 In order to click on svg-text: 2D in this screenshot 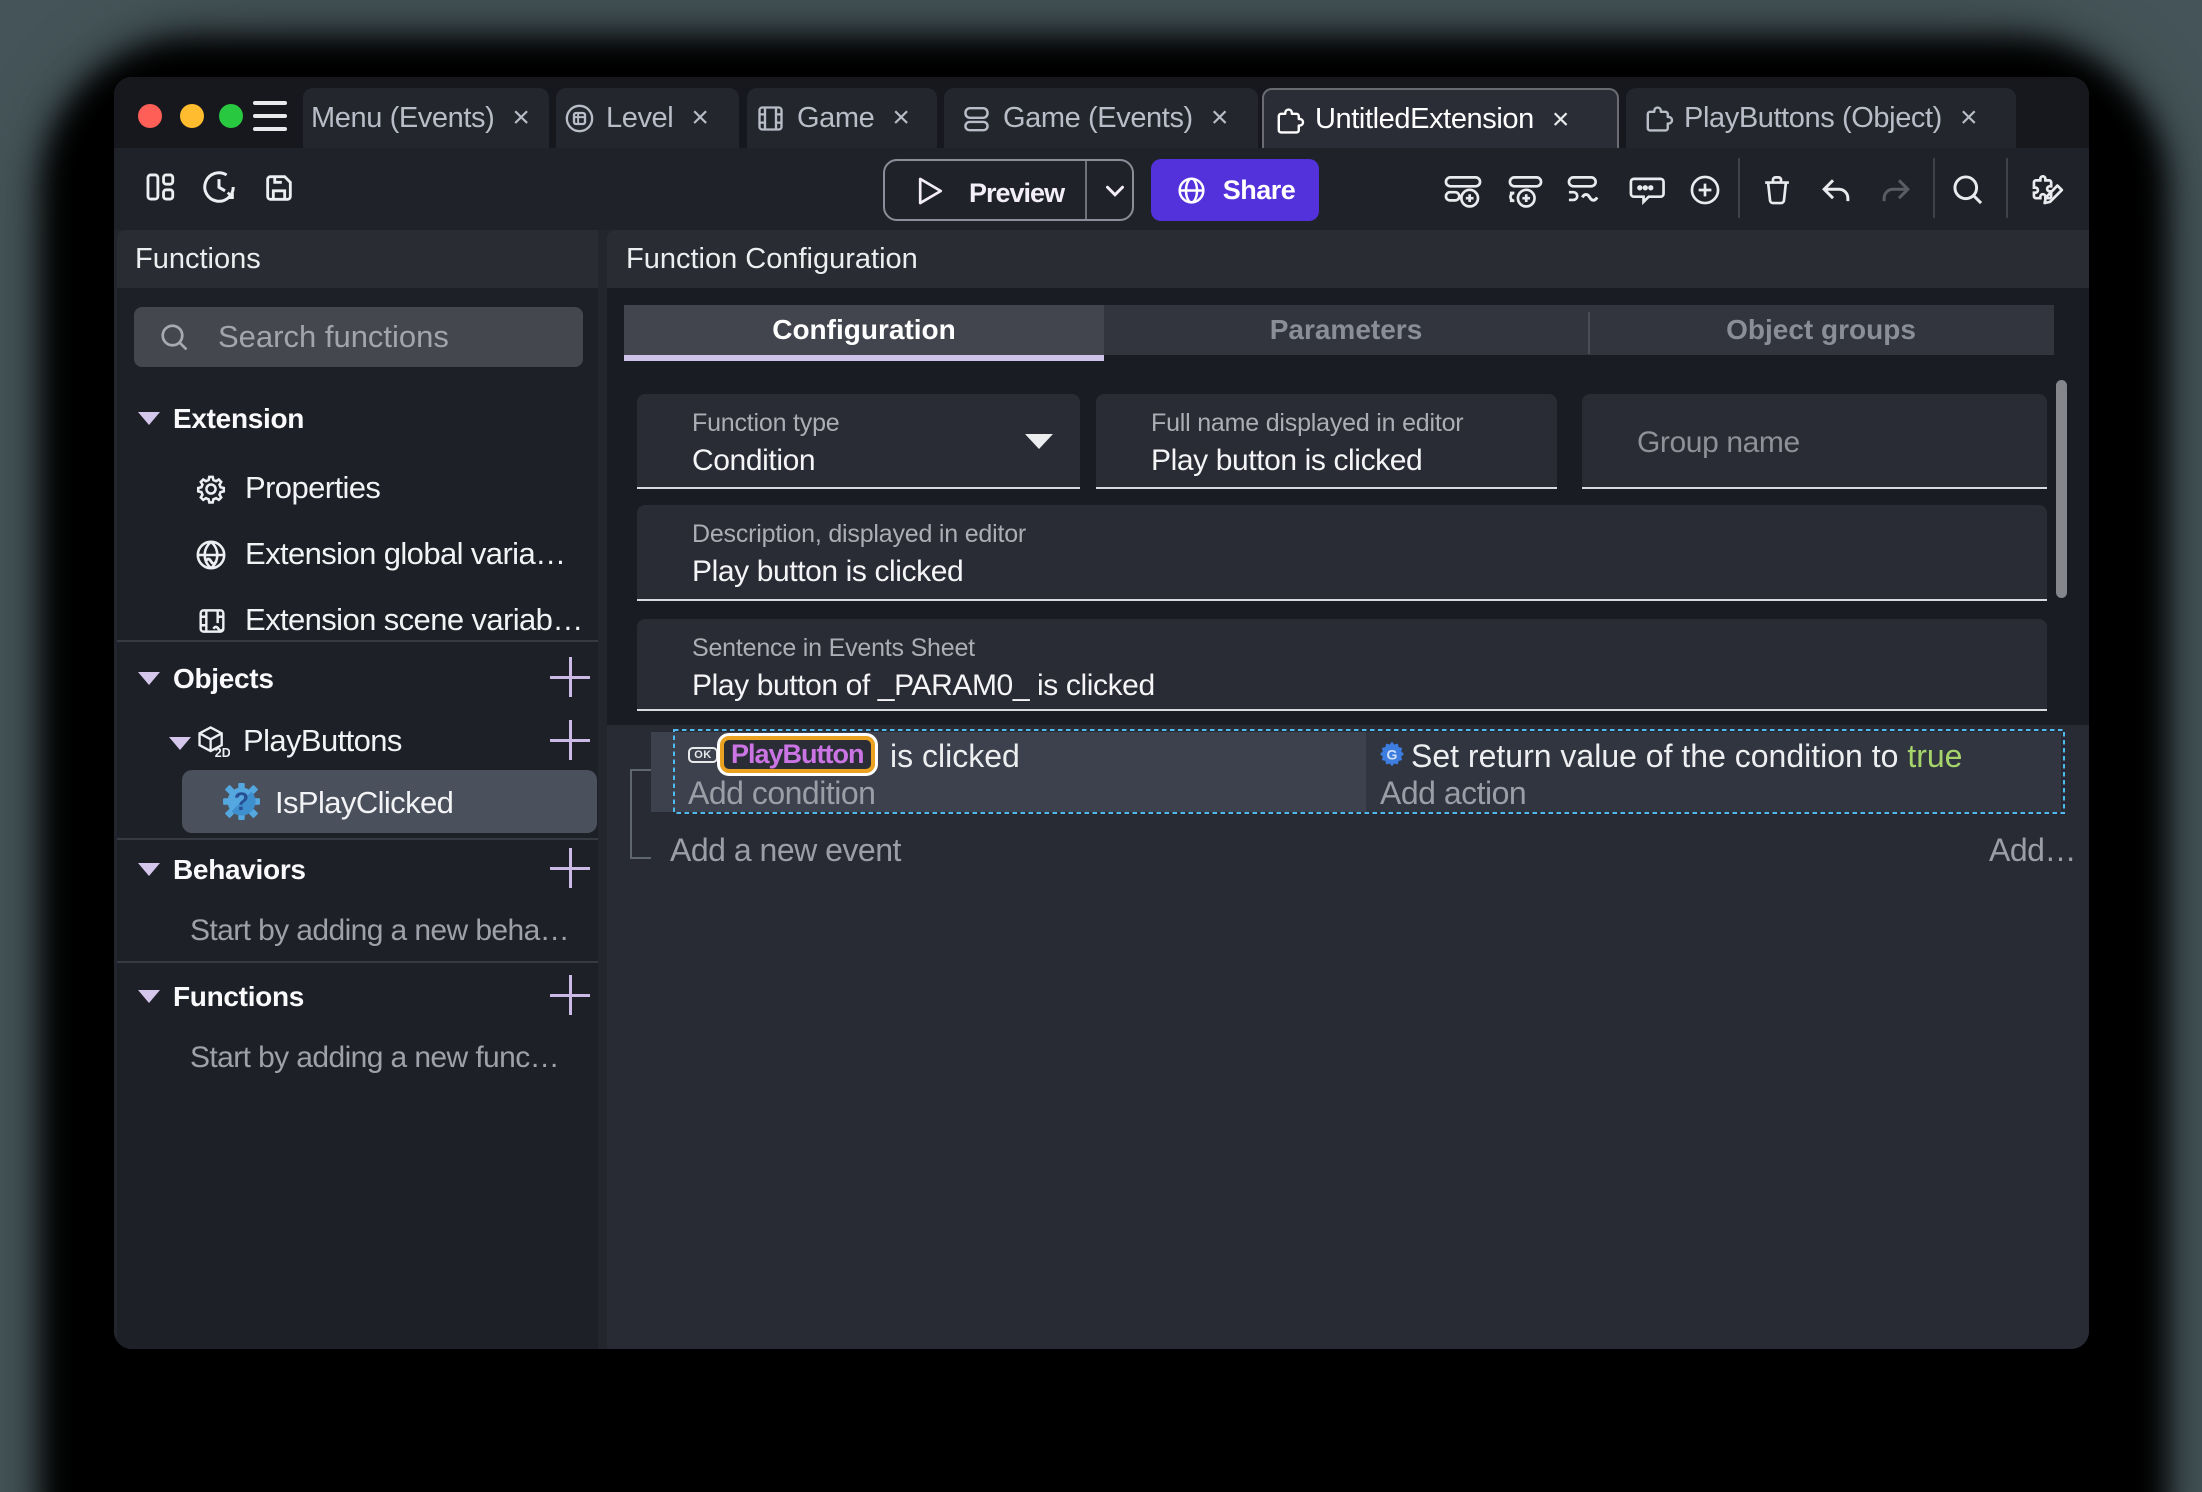, I will do `click(222, 753)`.